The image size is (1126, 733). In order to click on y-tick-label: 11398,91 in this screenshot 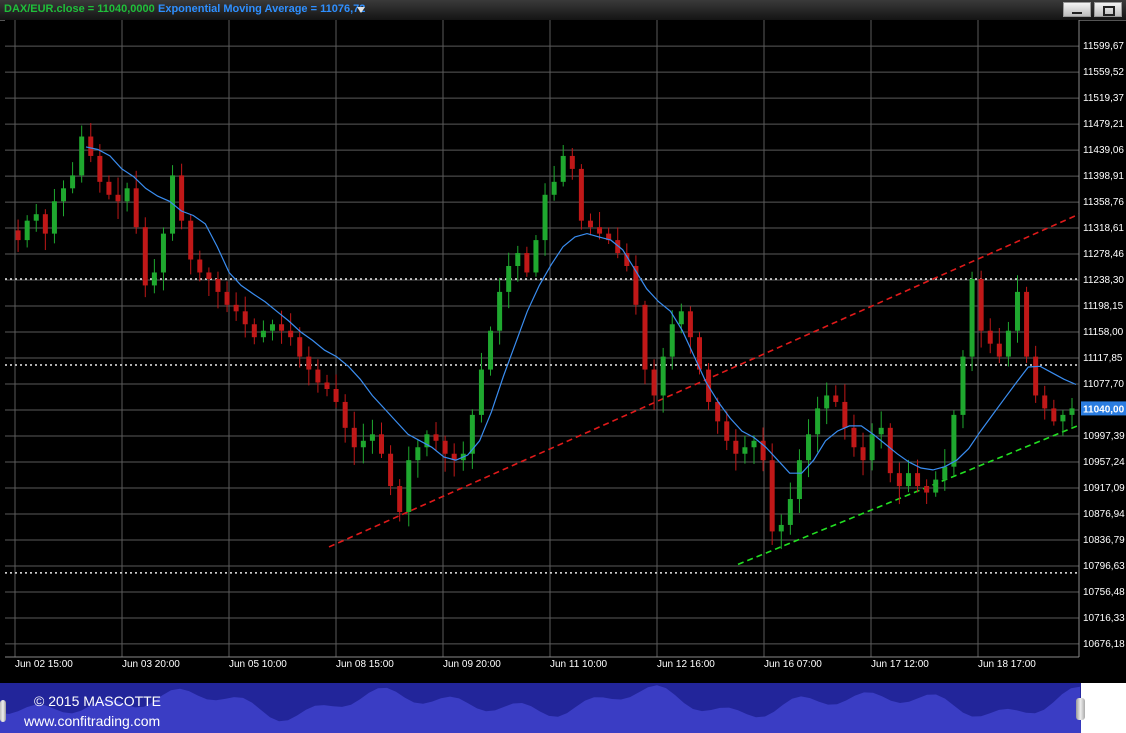, I will do `click(1103, 176)`.